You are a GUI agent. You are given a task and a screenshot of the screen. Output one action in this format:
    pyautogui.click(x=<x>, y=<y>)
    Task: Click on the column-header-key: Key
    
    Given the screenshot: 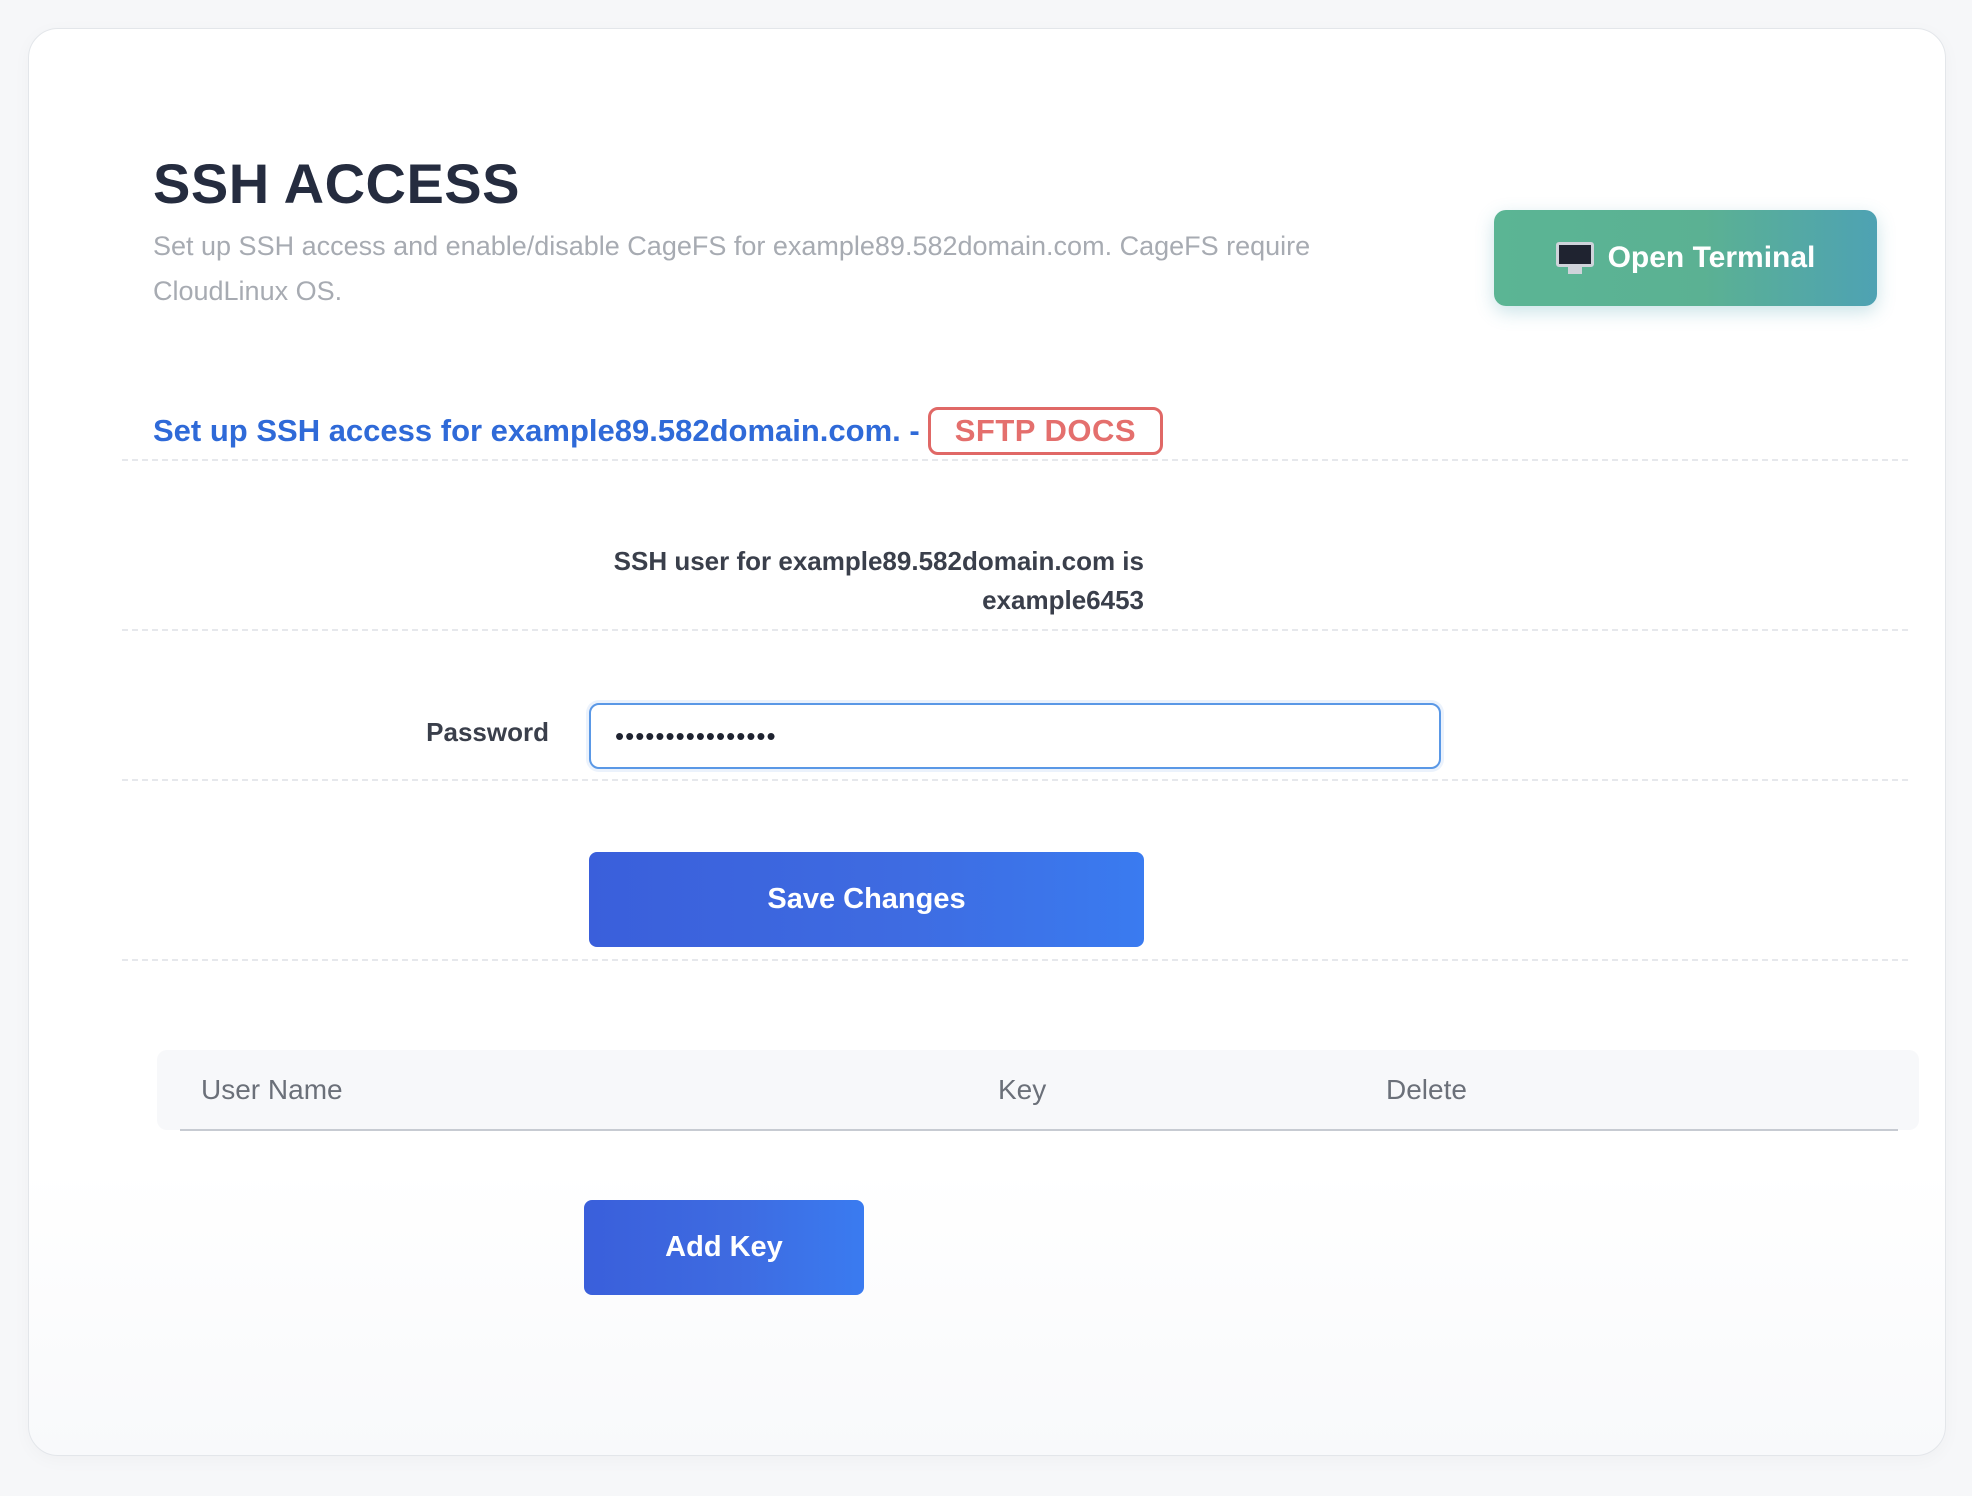 What is the action you would take?
    pyautogui.click(x=1022, y=1089)
    